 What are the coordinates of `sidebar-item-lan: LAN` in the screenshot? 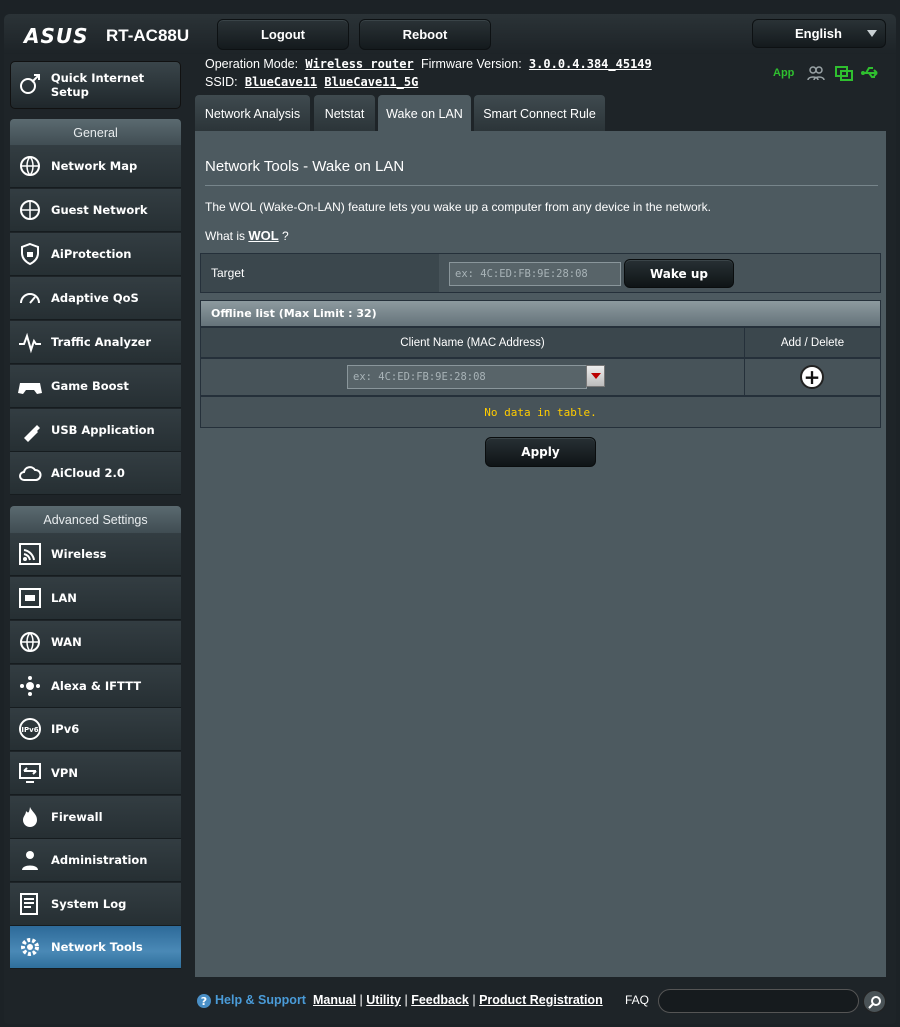 It's located at (95, 598).